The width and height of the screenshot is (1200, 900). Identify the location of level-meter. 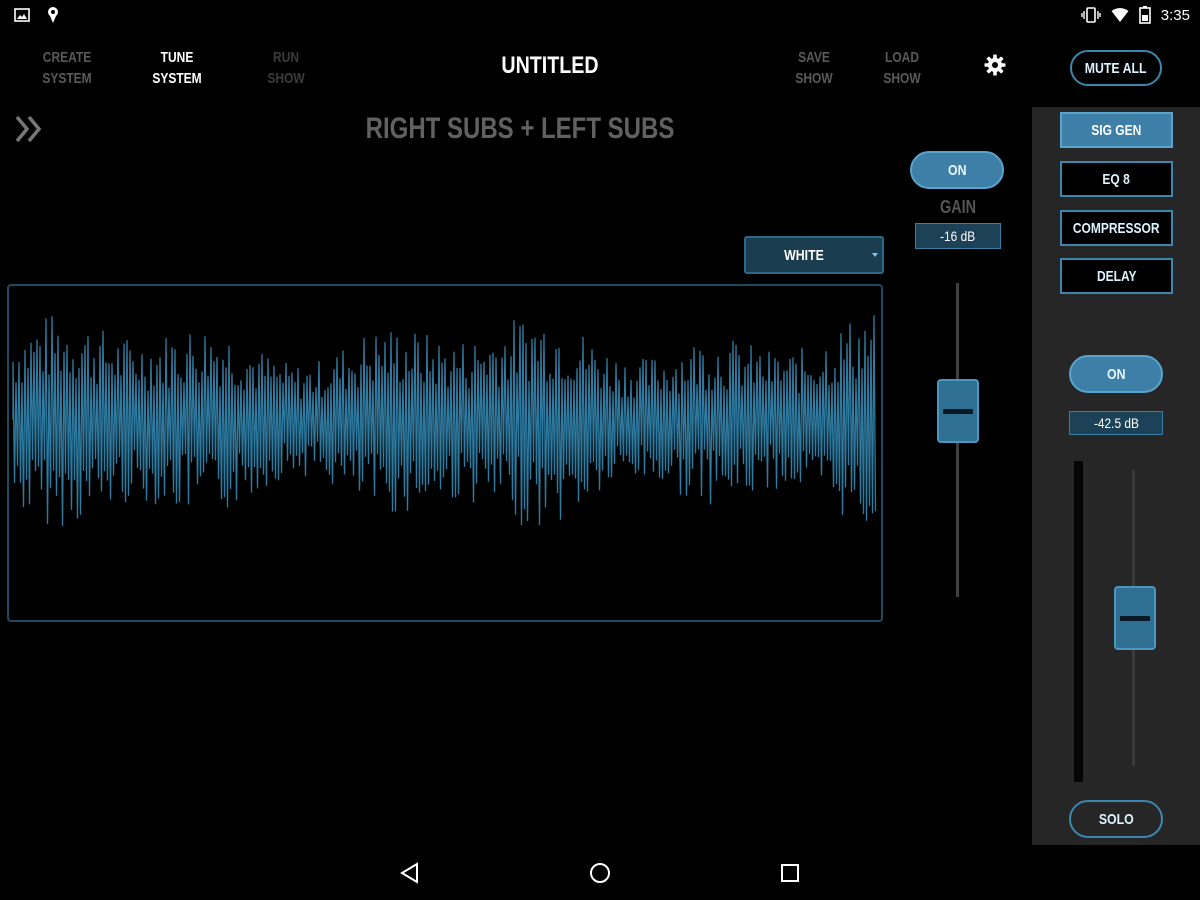
(1078, 621).